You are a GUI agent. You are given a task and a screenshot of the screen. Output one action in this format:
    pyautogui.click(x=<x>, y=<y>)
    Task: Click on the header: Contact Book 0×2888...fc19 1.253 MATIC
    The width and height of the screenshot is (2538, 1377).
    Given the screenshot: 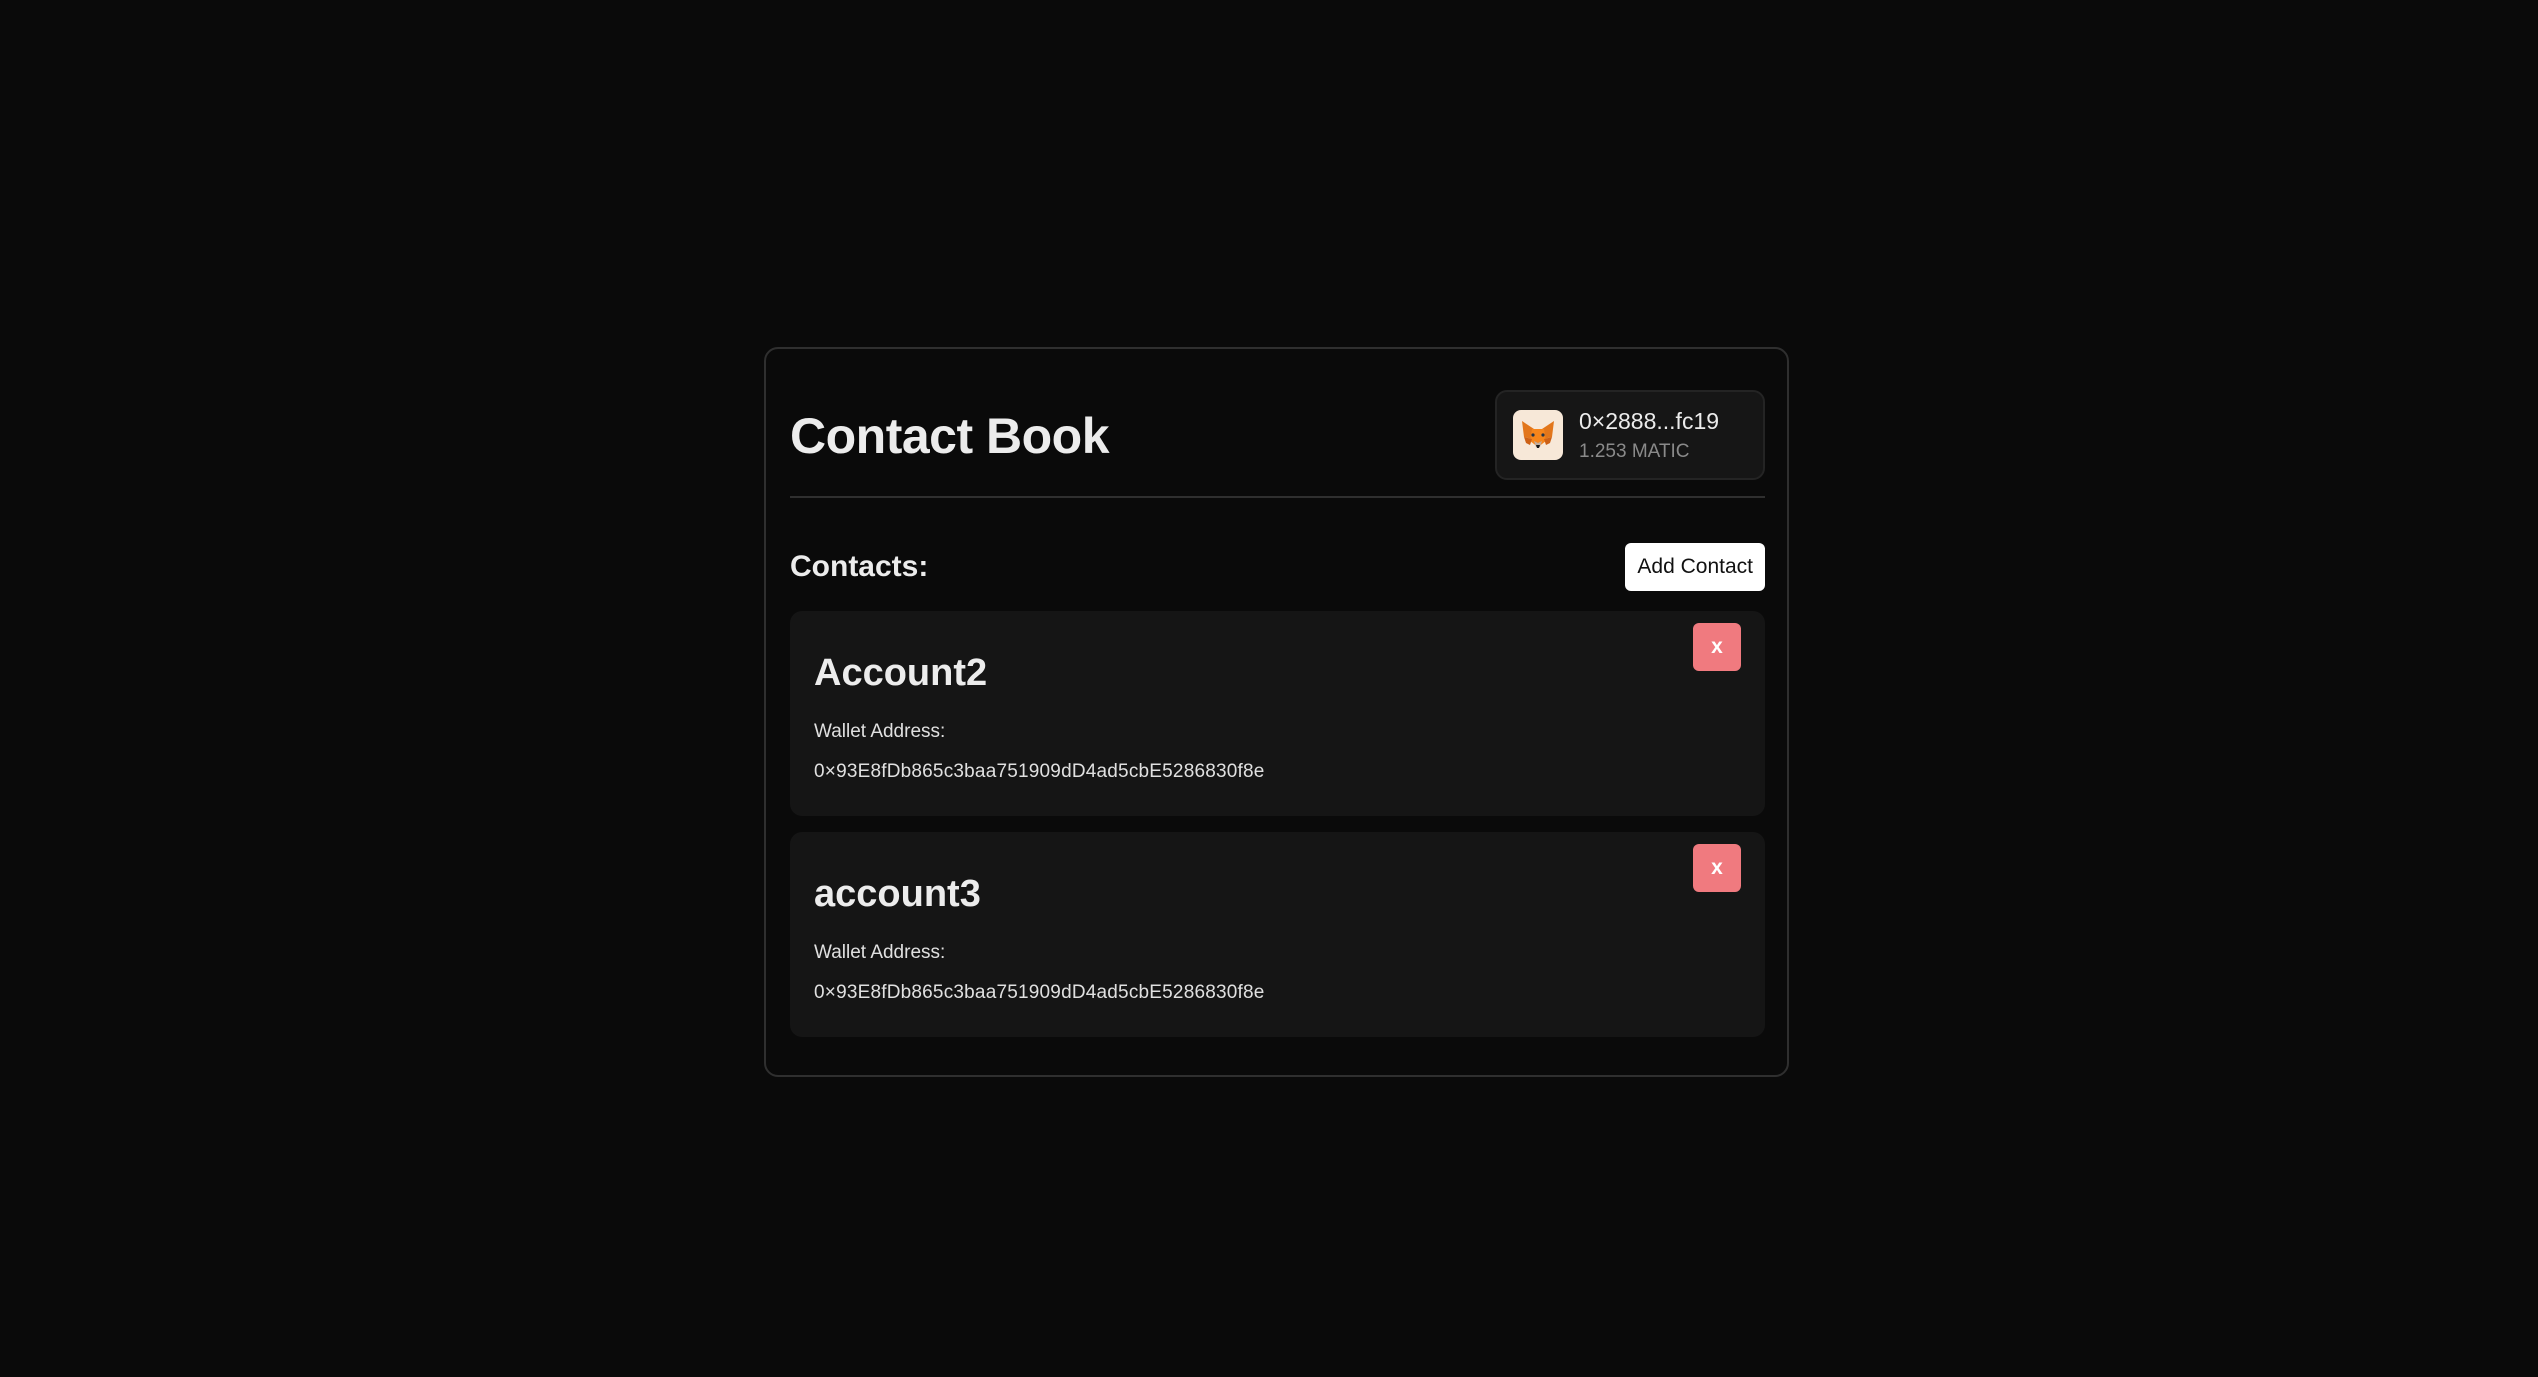 What is the action you would take?
    pyautogui.click(x=1277, y=435)
    